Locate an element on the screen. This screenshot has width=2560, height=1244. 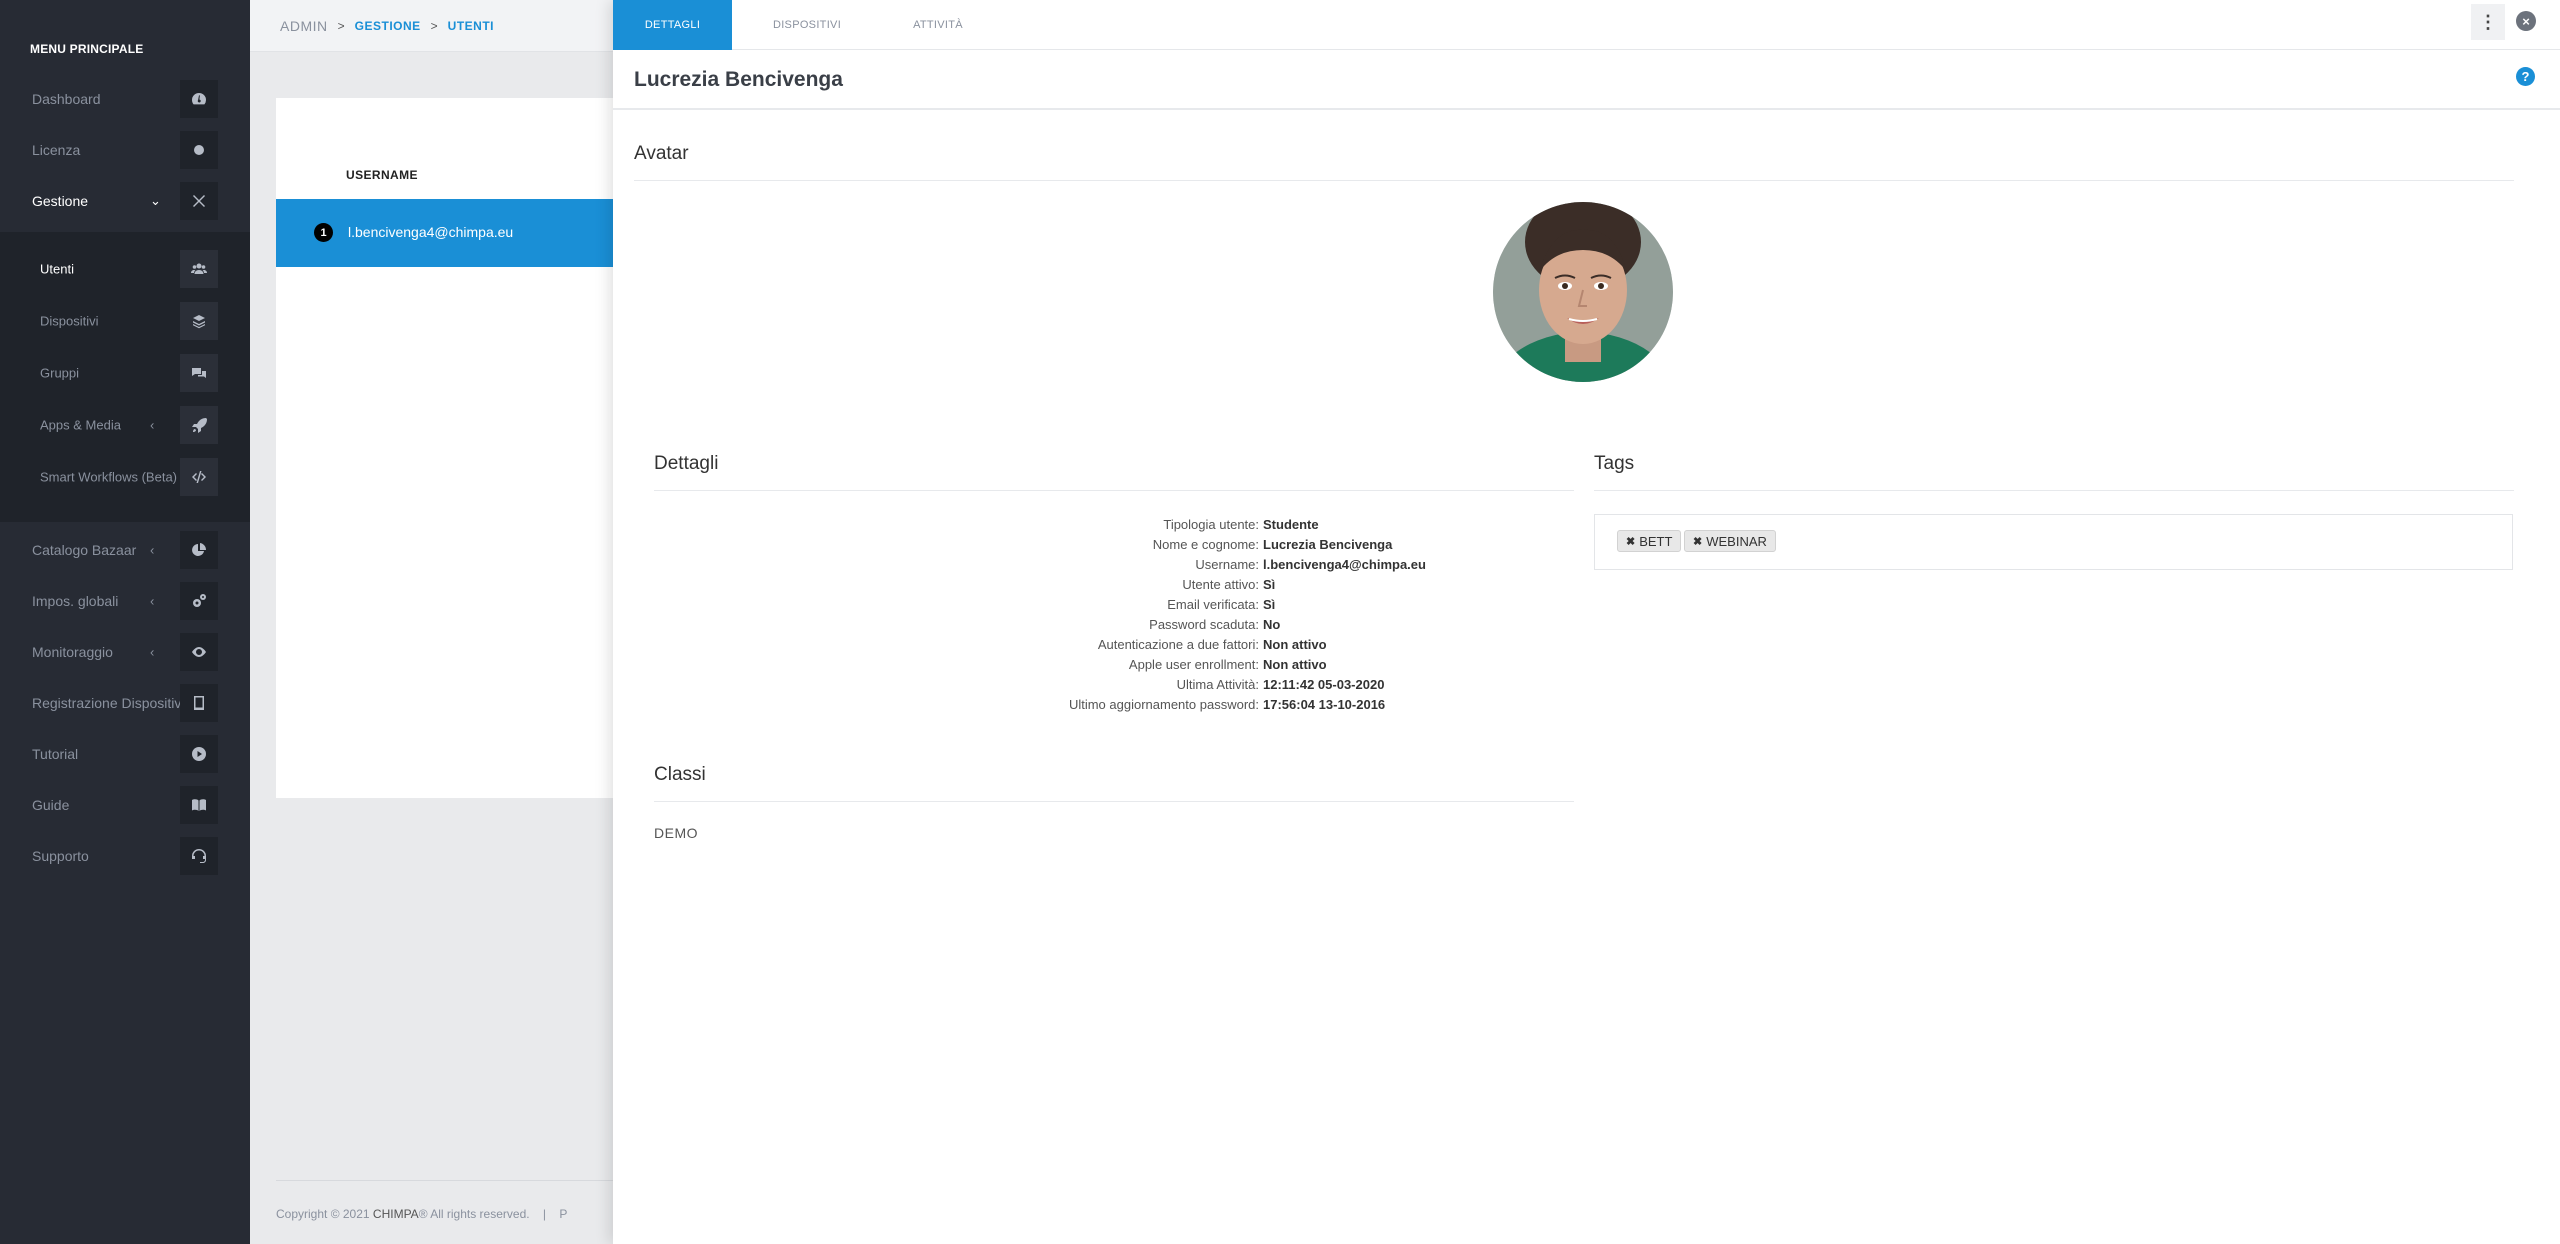
help-icon: ? is located at coordinates (2525, 76).